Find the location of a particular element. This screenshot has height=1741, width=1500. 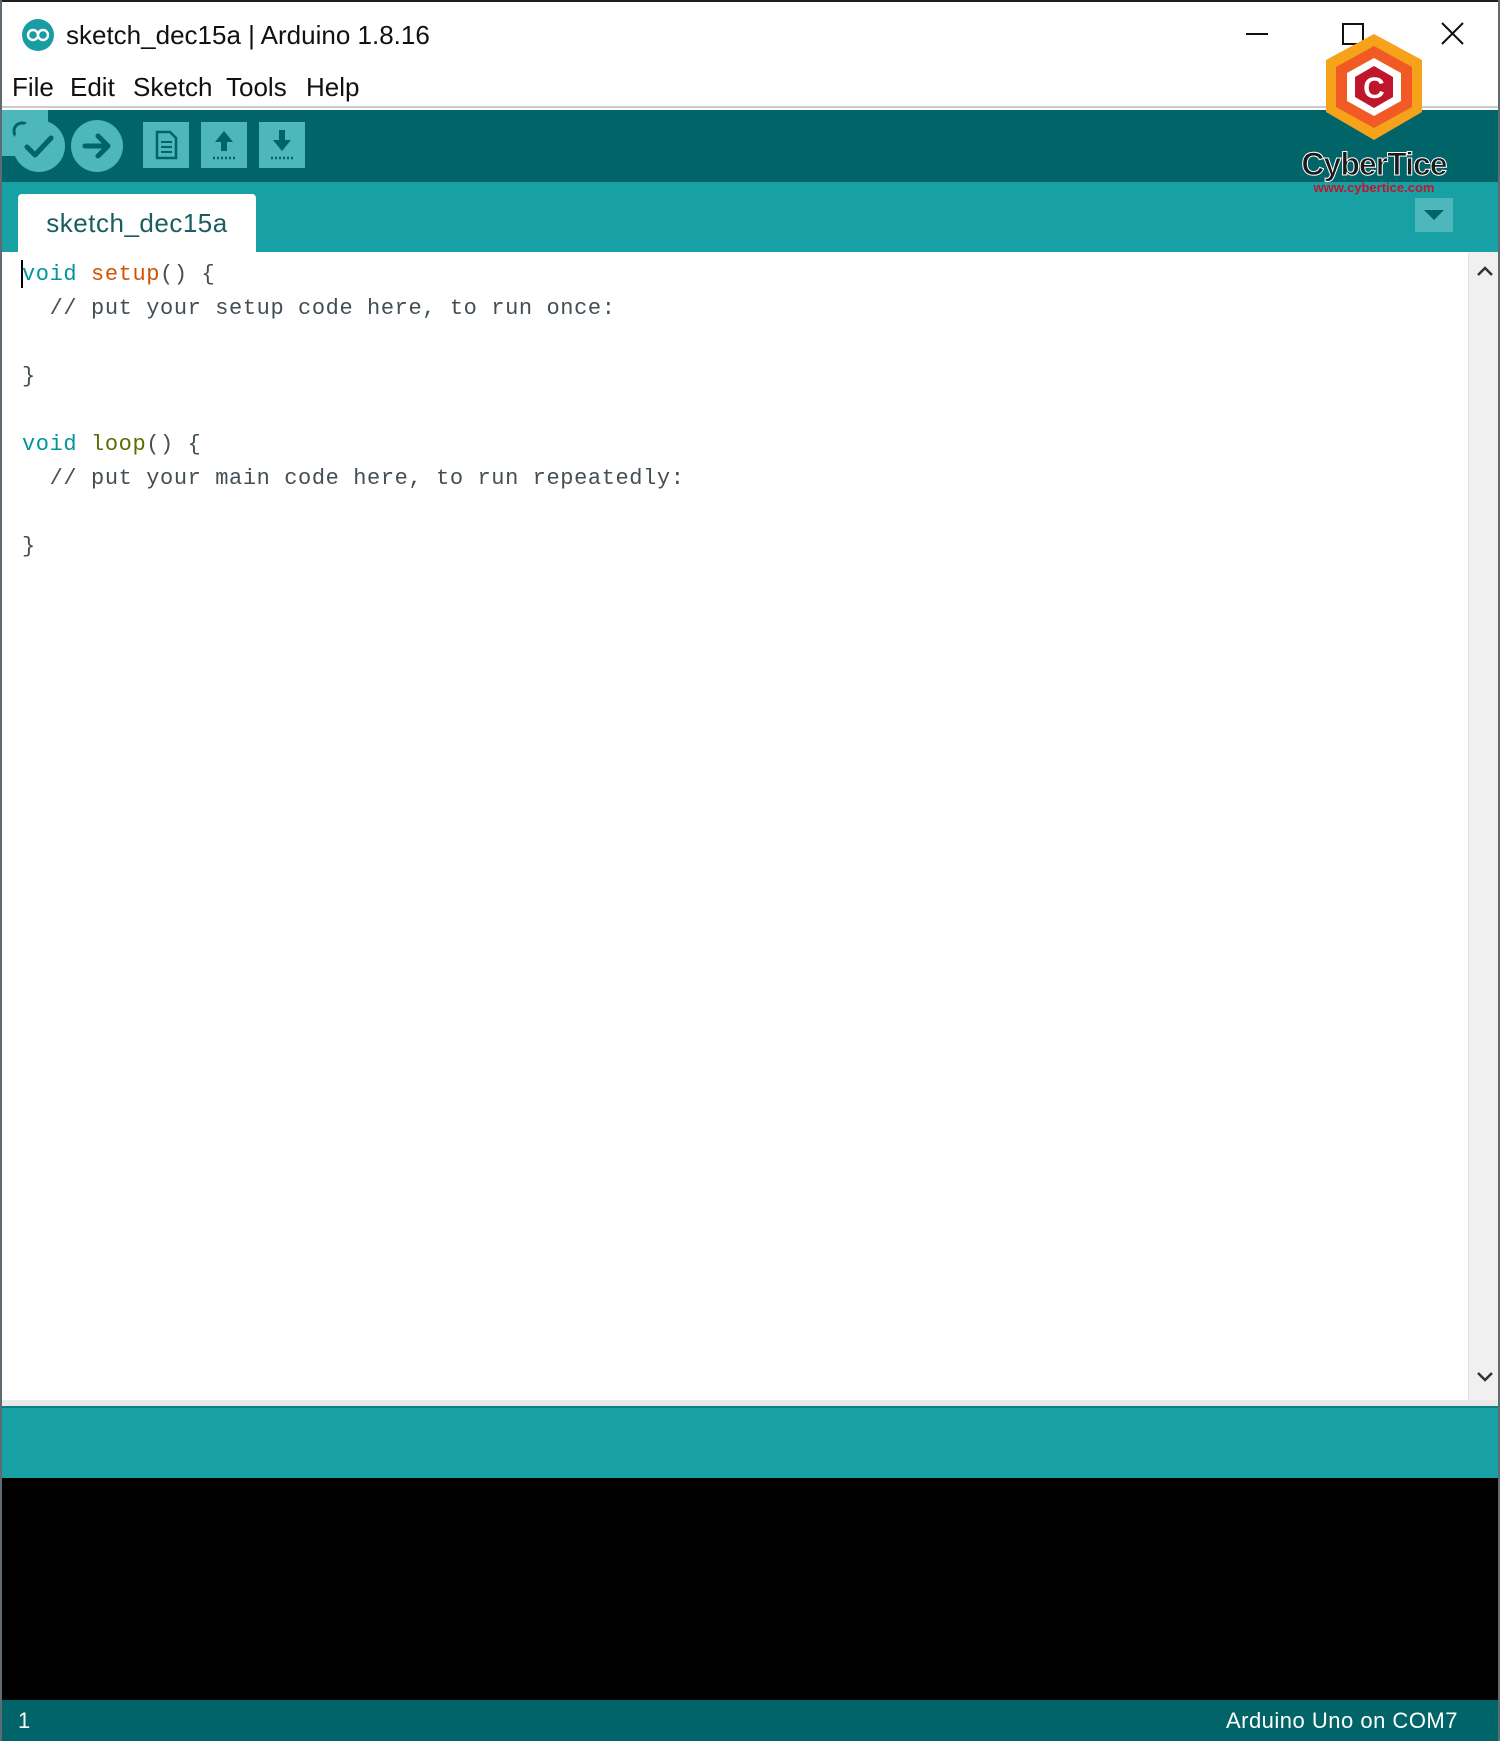

chevron-down-icon is located at coordinates (1485, 1377).